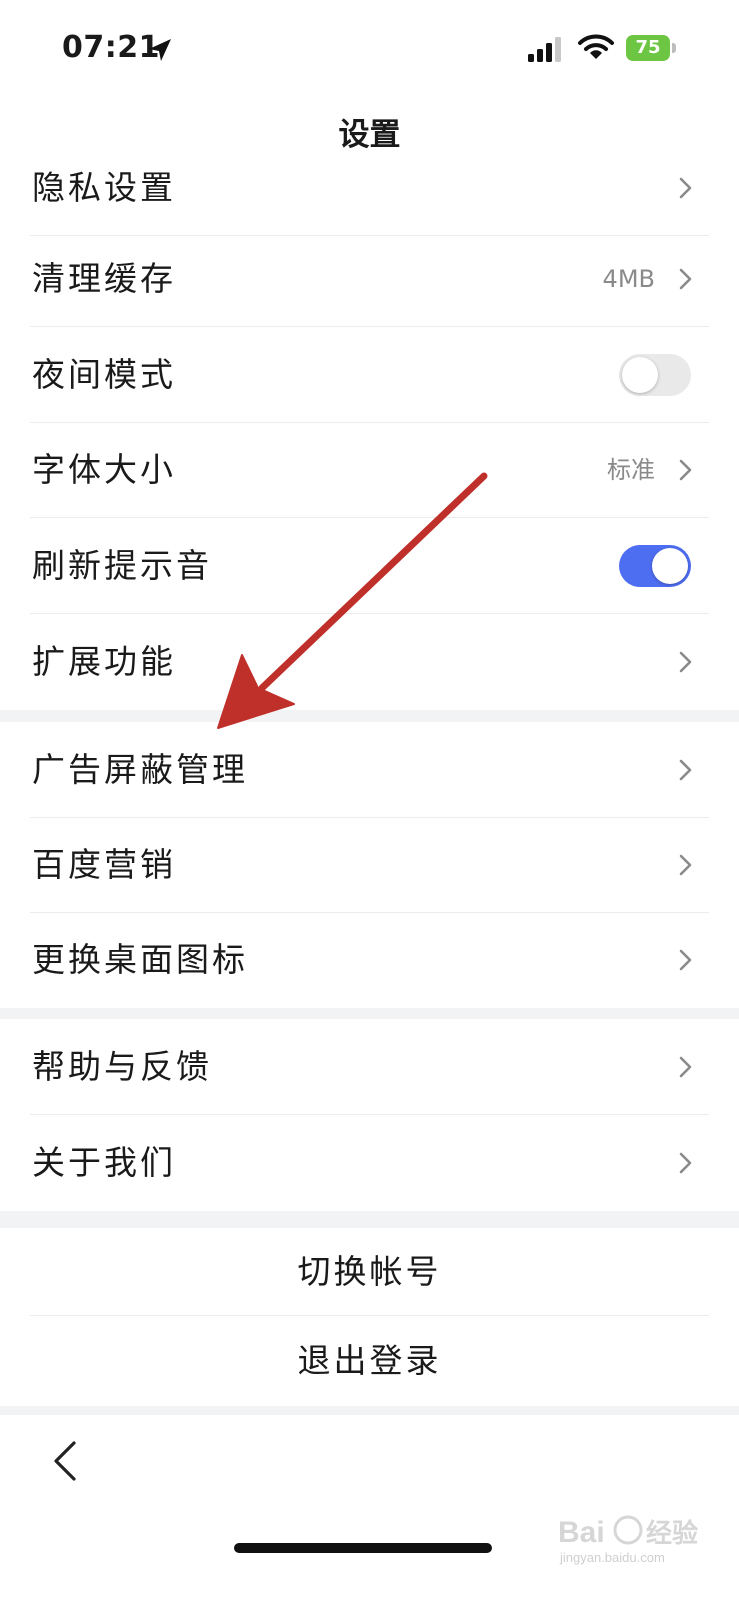 Image resolution: width=739 pixels, height=1600 pixels. What do you see at coordinates (104, 1162) in the screenshot?
I see `row-label: 关于我们` at bounding box center [104, 1162].